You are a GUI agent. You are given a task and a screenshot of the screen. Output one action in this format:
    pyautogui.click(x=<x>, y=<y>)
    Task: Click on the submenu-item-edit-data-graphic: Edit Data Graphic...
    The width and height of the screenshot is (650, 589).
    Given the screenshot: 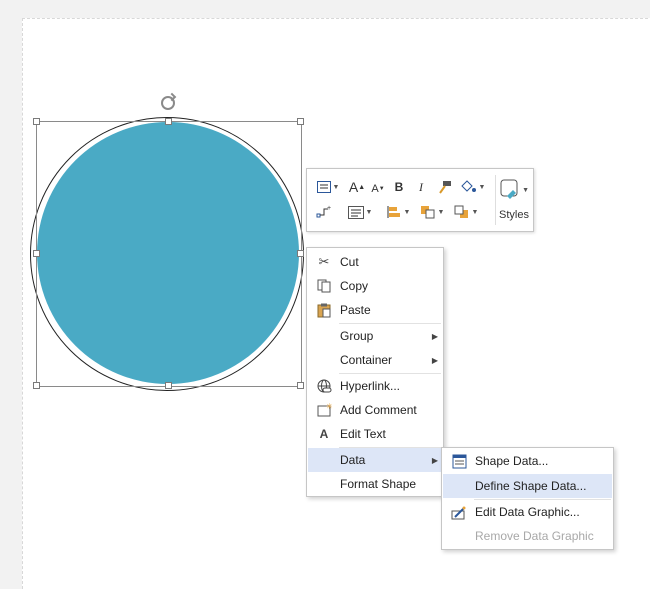 What is the action you would take?
    pyautogui.click(x=527, y=512)
    